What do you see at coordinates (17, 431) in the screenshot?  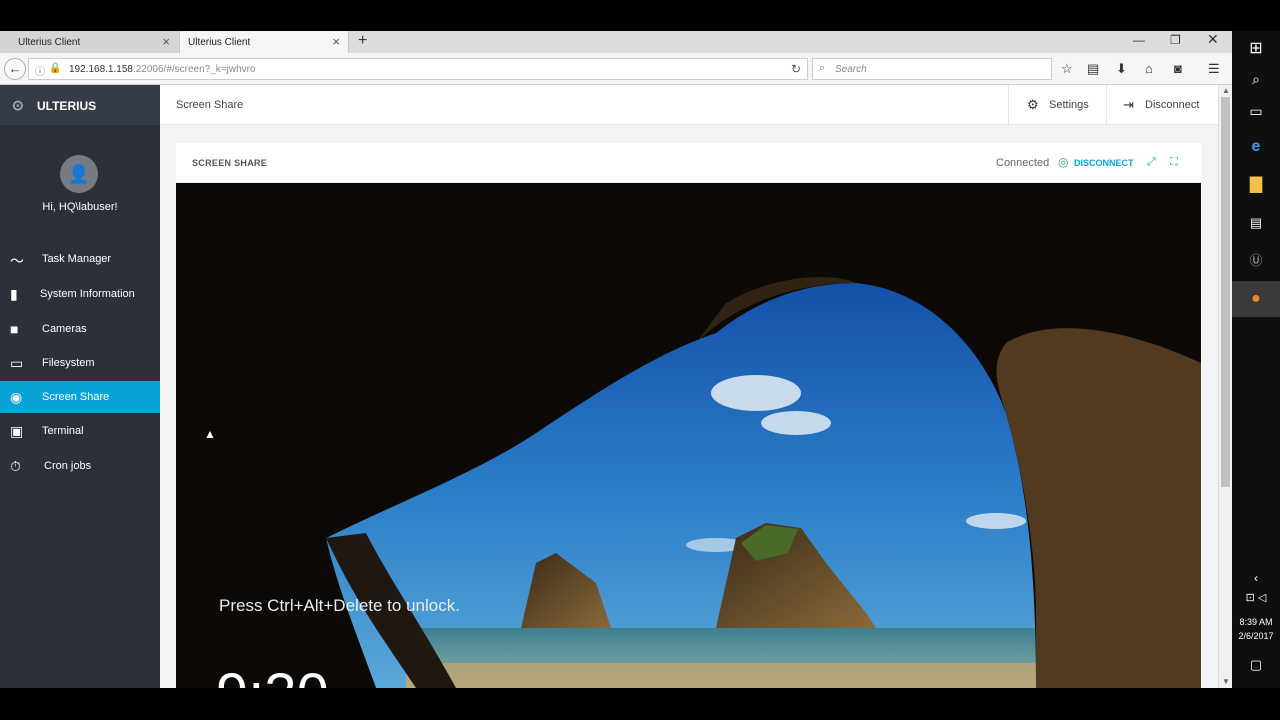 I see `terminal-icon: ▣` at bounding box center [17, 431].